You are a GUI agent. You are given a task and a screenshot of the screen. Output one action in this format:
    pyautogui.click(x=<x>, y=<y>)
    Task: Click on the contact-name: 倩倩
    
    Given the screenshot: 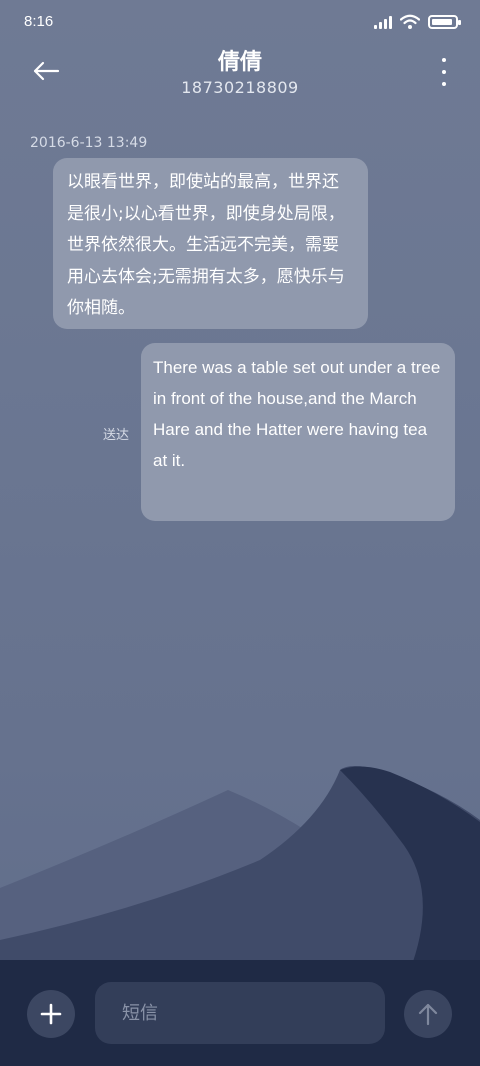 What is the action you would take?
    pyautogui.click(x=239, y=62)
    